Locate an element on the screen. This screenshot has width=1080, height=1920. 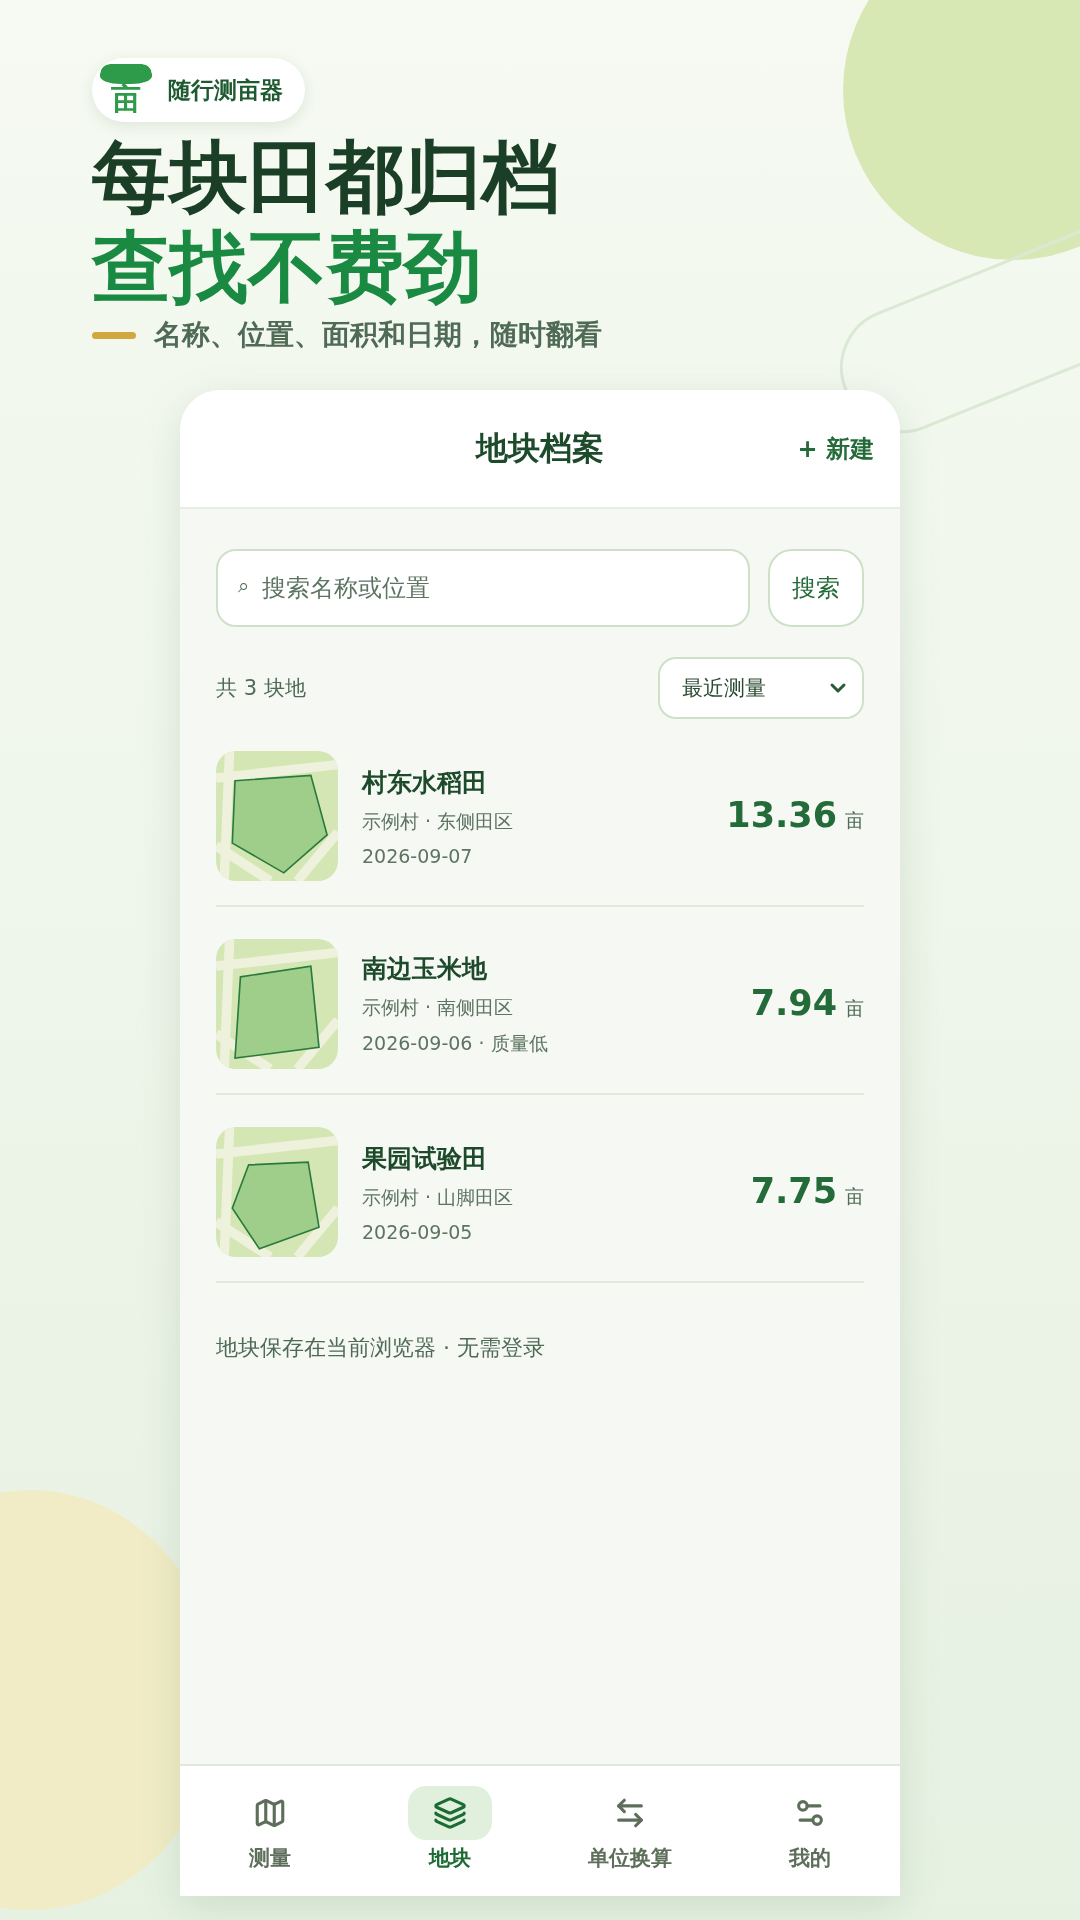
plot-location: 示例村 · 东侧田区 is located at coordinates (438, 821).